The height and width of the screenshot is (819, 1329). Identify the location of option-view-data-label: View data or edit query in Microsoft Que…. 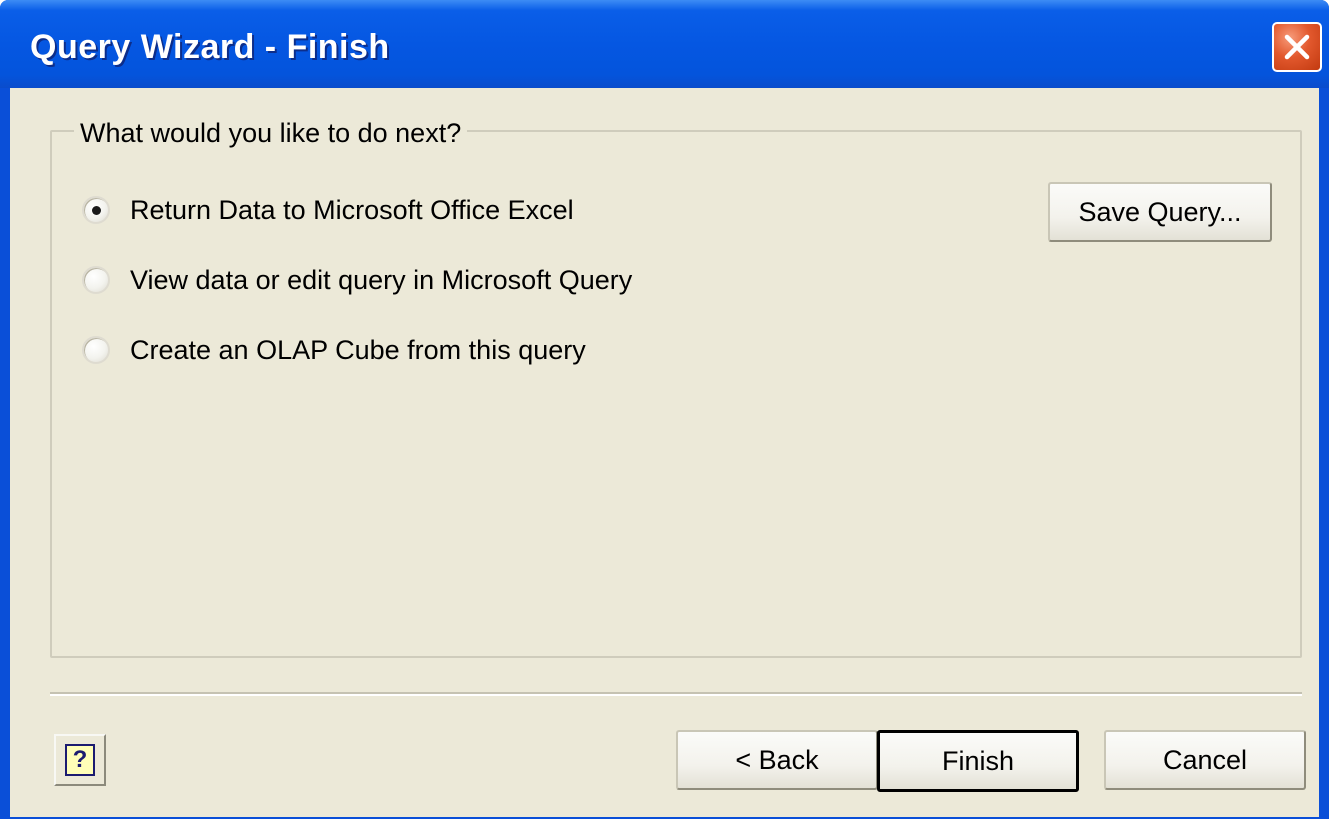
(381, 280).